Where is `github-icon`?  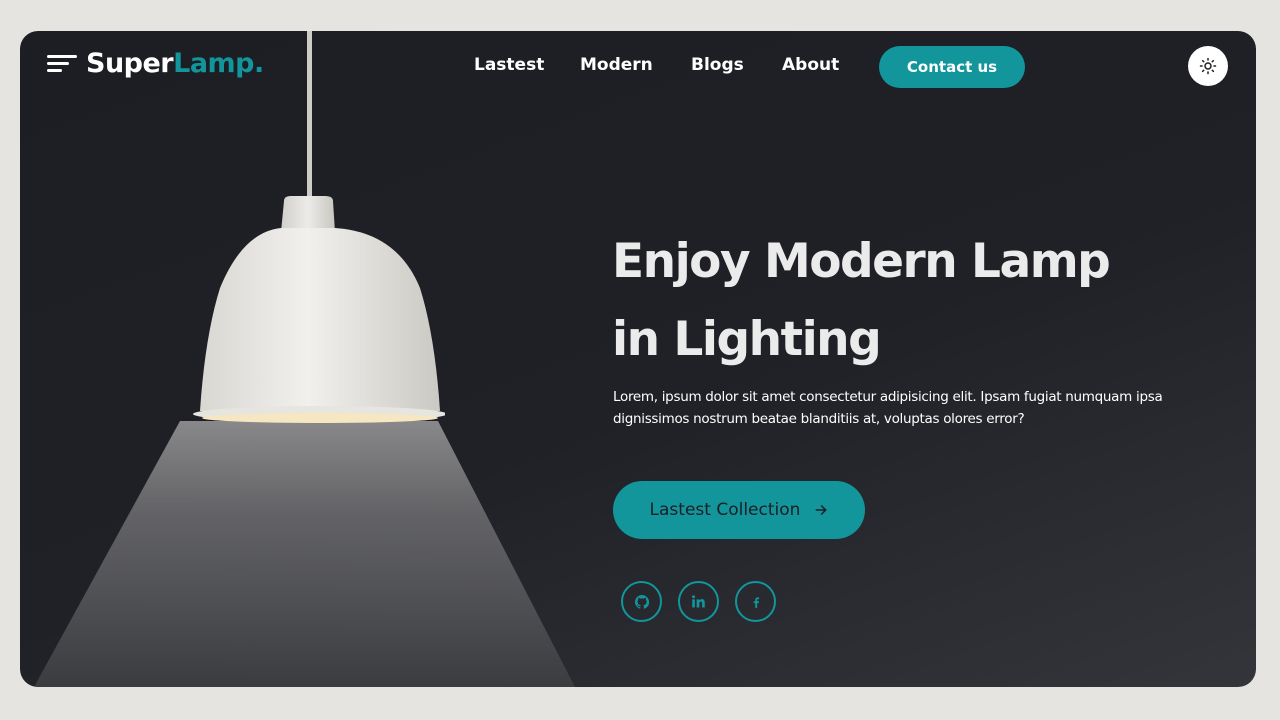 github-icon is located at coordinates (641, 601).